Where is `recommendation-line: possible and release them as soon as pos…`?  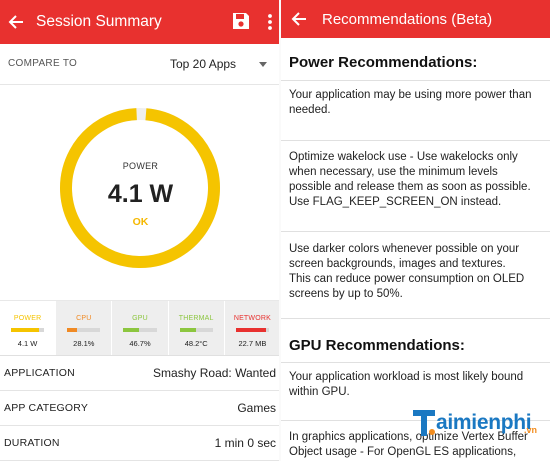
recommendation-line: possible and release them as soon as pos… is located at coordinates (410, 187).